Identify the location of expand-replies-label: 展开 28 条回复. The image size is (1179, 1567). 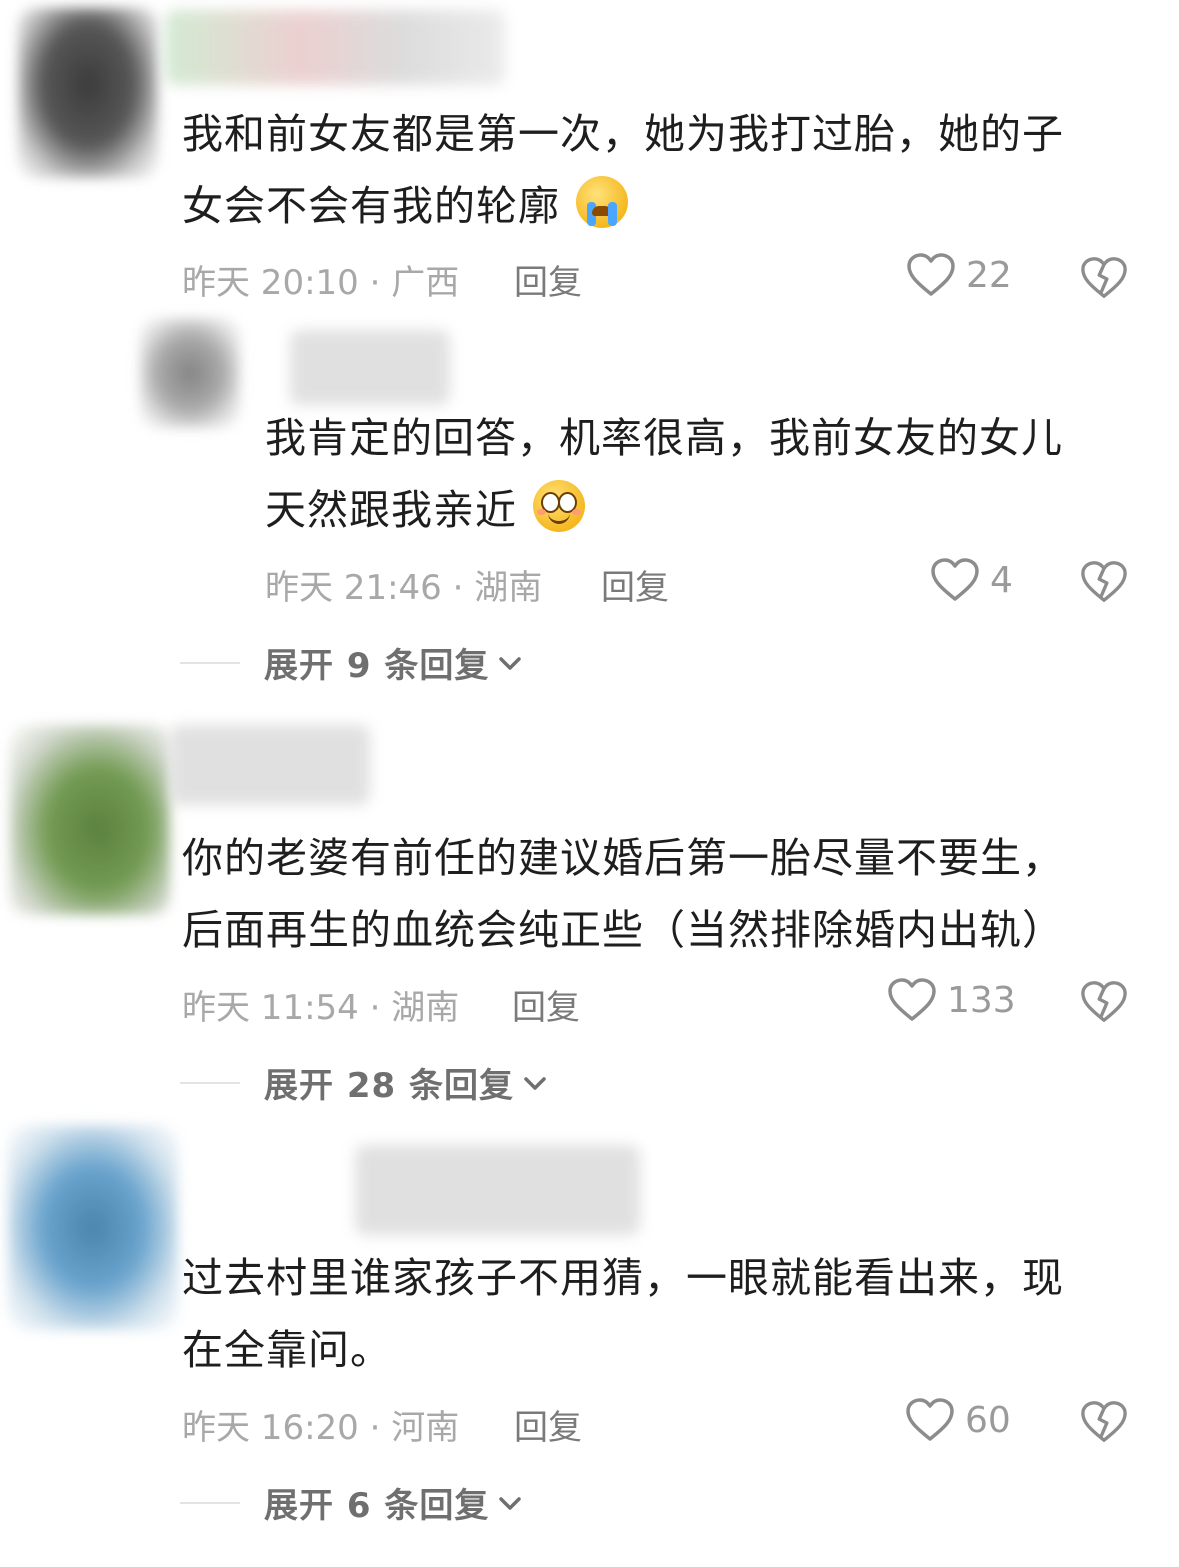
(389, 1086).